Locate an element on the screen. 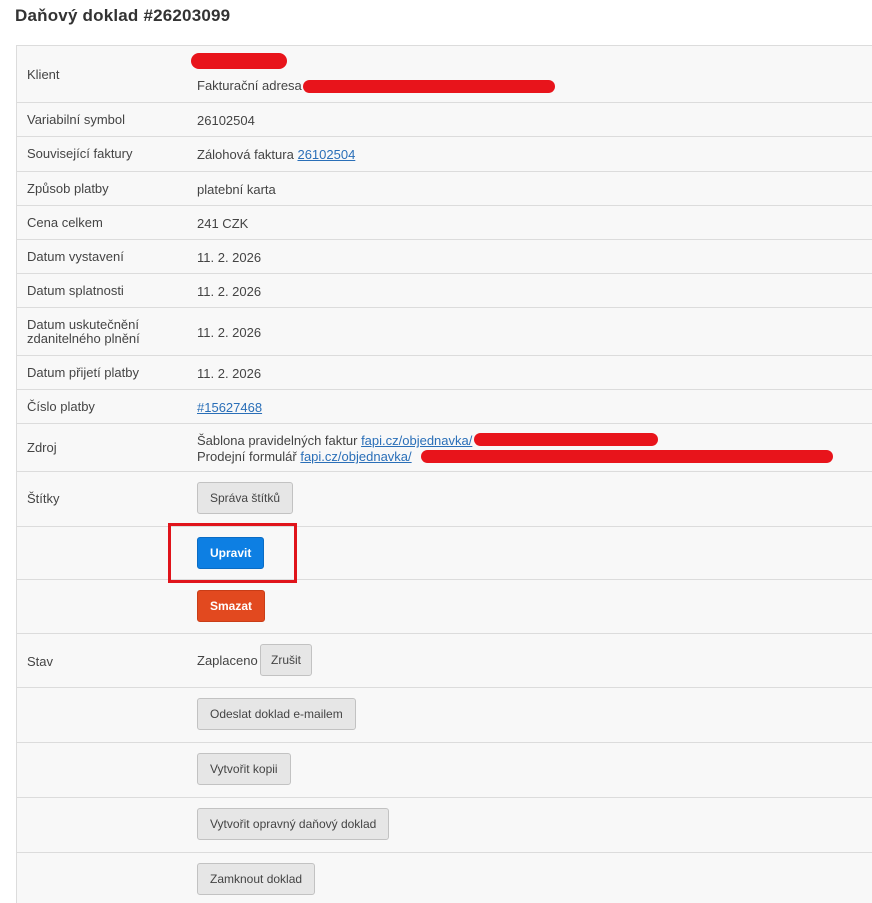 The image size is (872, 903). payment-method-value: platební karta is located at coordinates (236, 189).